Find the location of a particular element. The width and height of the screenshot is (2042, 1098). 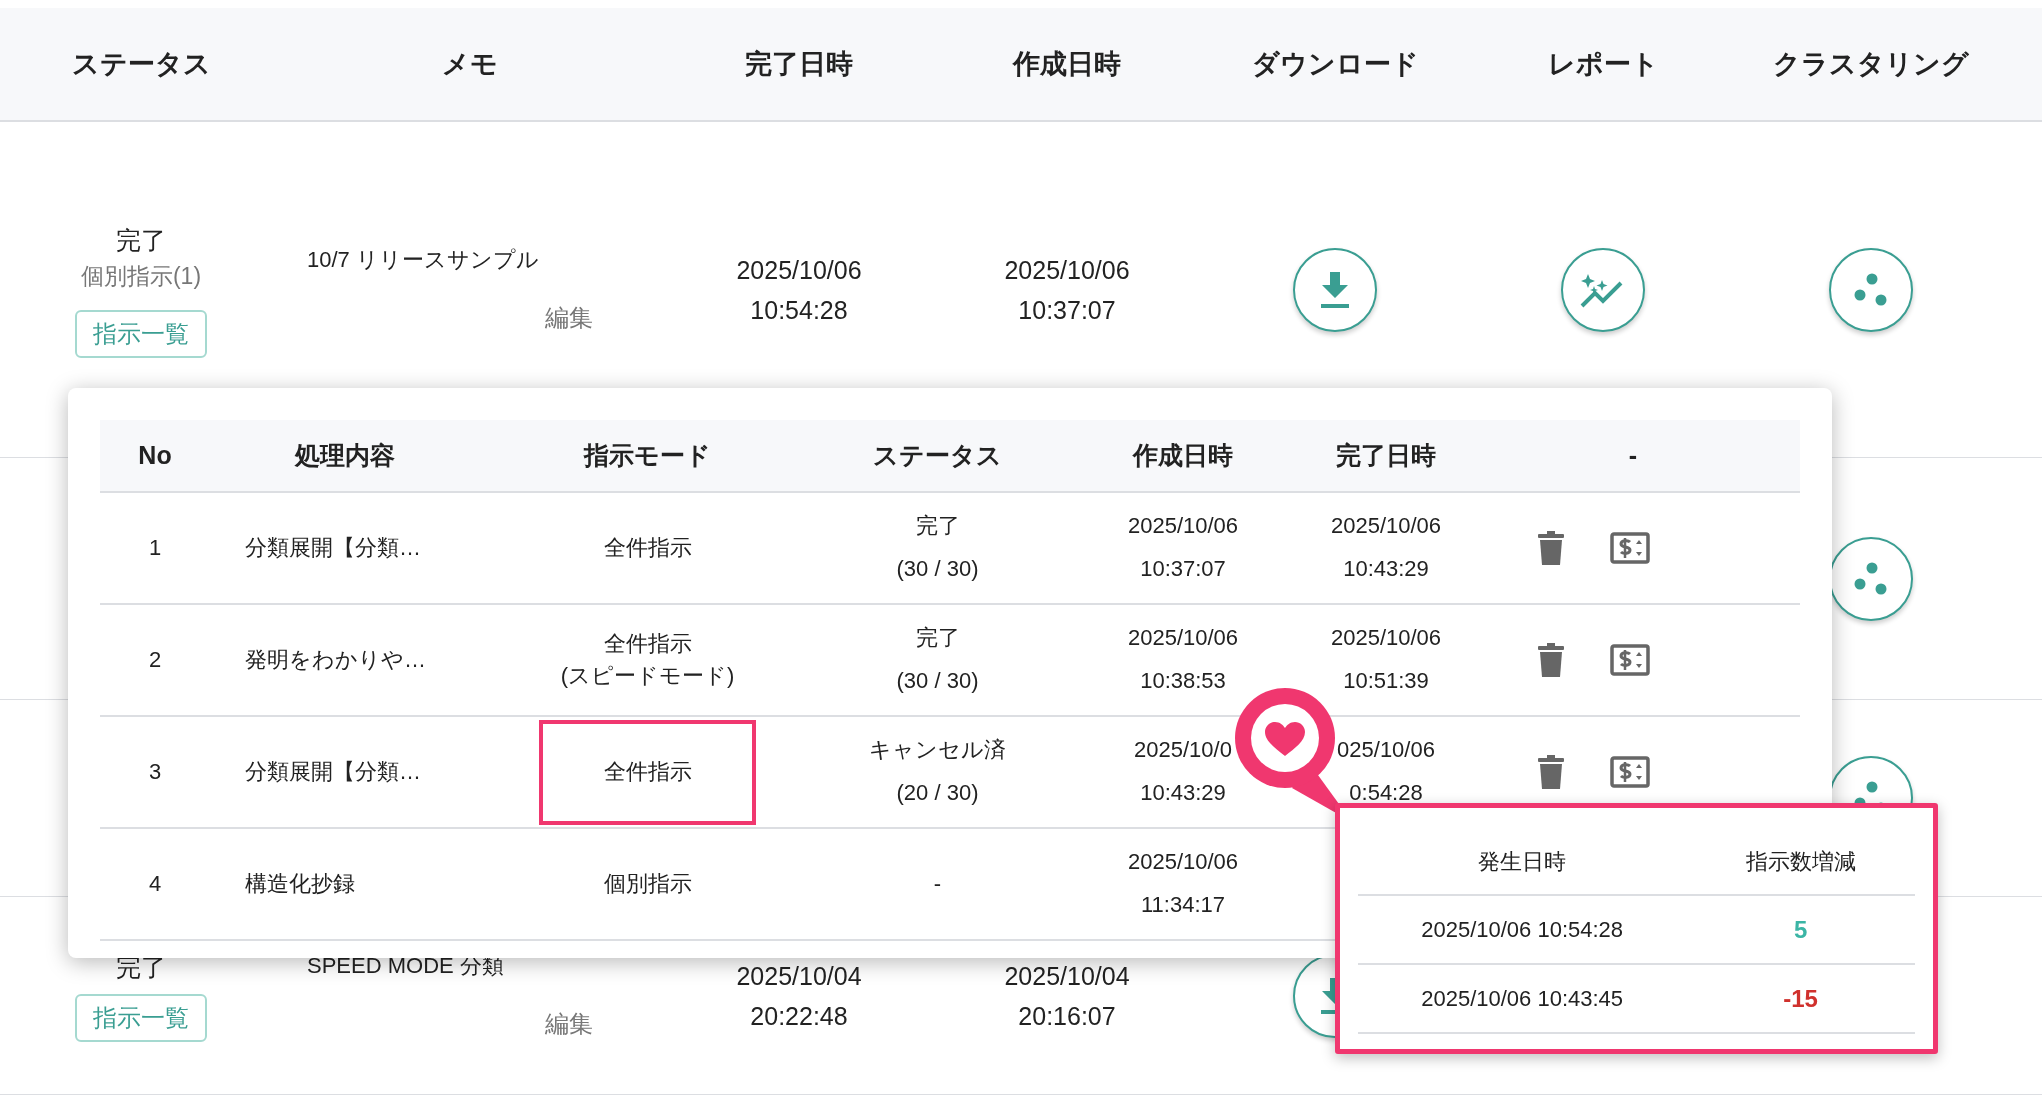

created-time: 10:37:07 is located at coordinates (1067, 310).